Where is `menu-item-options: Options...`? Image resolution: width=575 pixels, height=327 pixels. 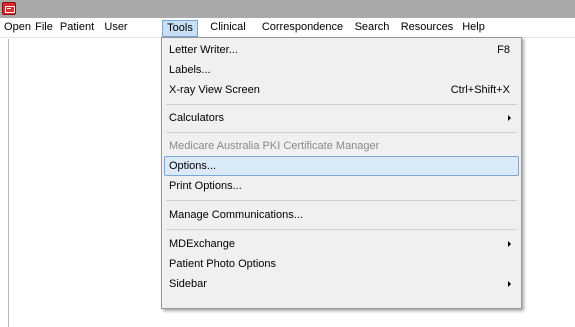 menu-item-options: Options... is located at coordinates (341, 166).